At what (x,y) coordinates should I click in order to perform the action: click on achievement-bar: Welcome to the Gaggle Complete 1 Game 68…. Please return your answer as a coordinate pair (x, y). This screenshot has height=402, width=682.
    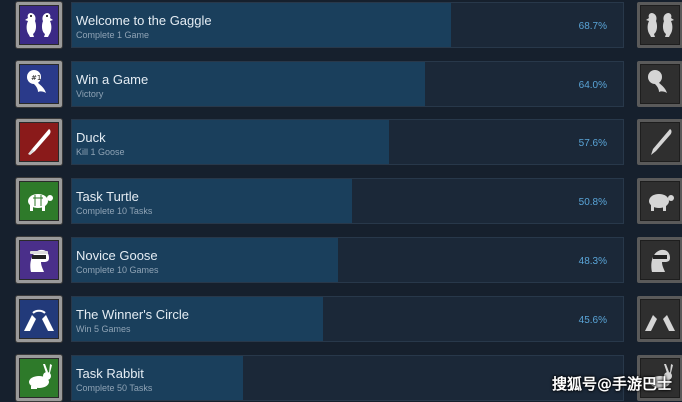
    Looking at the image, I should click on (347, 25).